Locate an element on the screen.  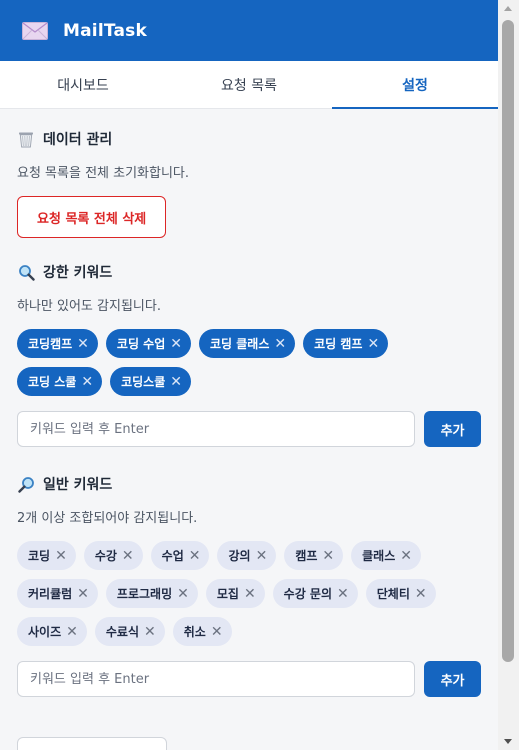
keyword-label: 모집 is located at coordinates (227, 594).